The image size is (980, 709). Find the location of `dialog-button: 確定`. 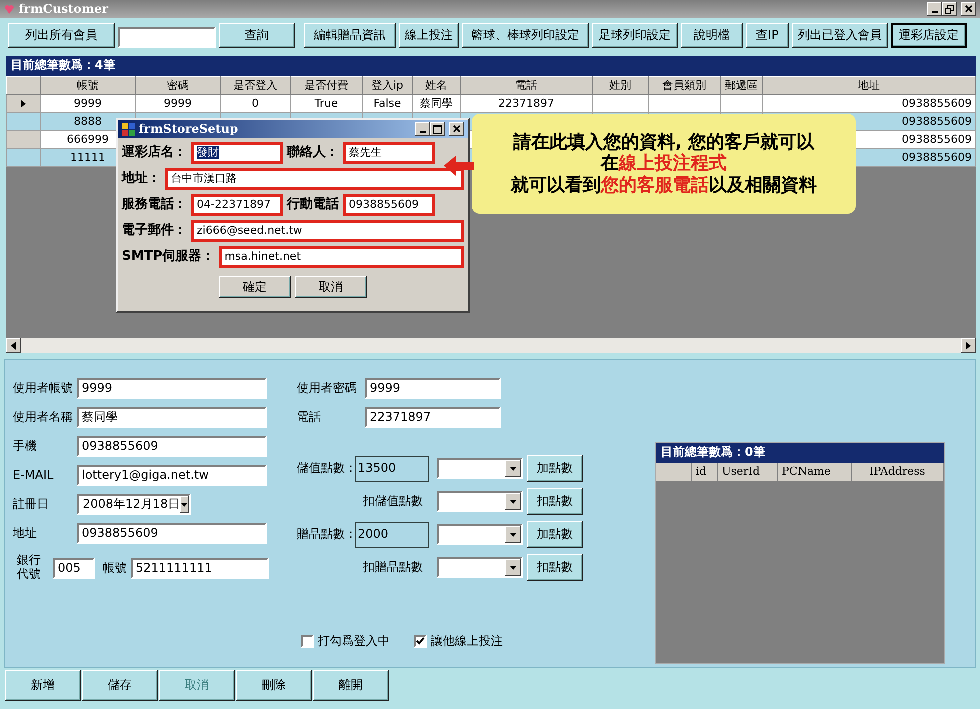

dialog-button: 確定 is located at coordinates (255, 287).